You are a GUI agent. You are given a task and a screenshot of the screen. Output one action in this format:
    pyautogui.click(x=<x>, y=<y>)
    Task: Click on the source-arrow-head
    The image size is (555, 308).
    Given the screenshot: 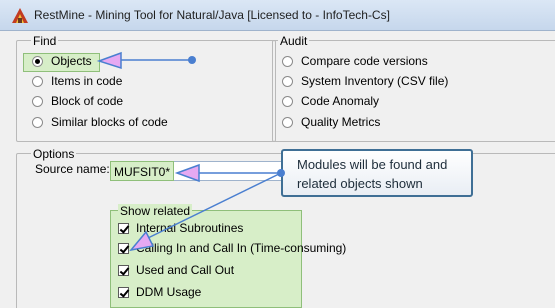 What is the action you would take?
    pyautogui.click(x=187, y=173)
    